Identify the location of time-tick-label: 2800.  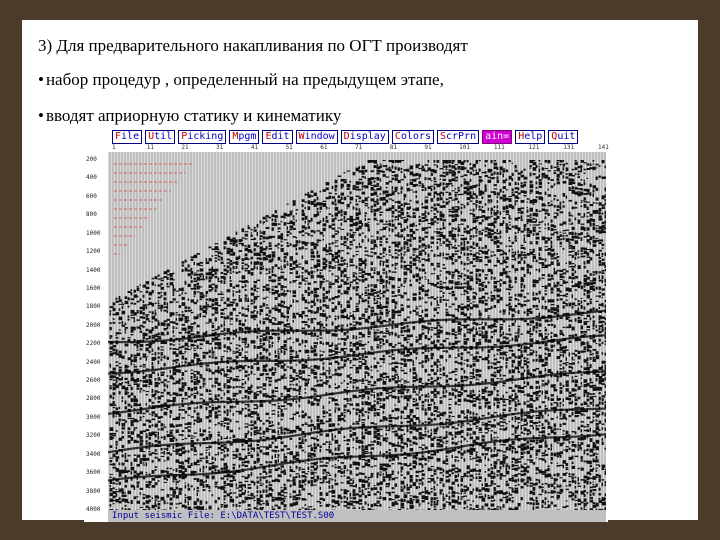
(93, 399).